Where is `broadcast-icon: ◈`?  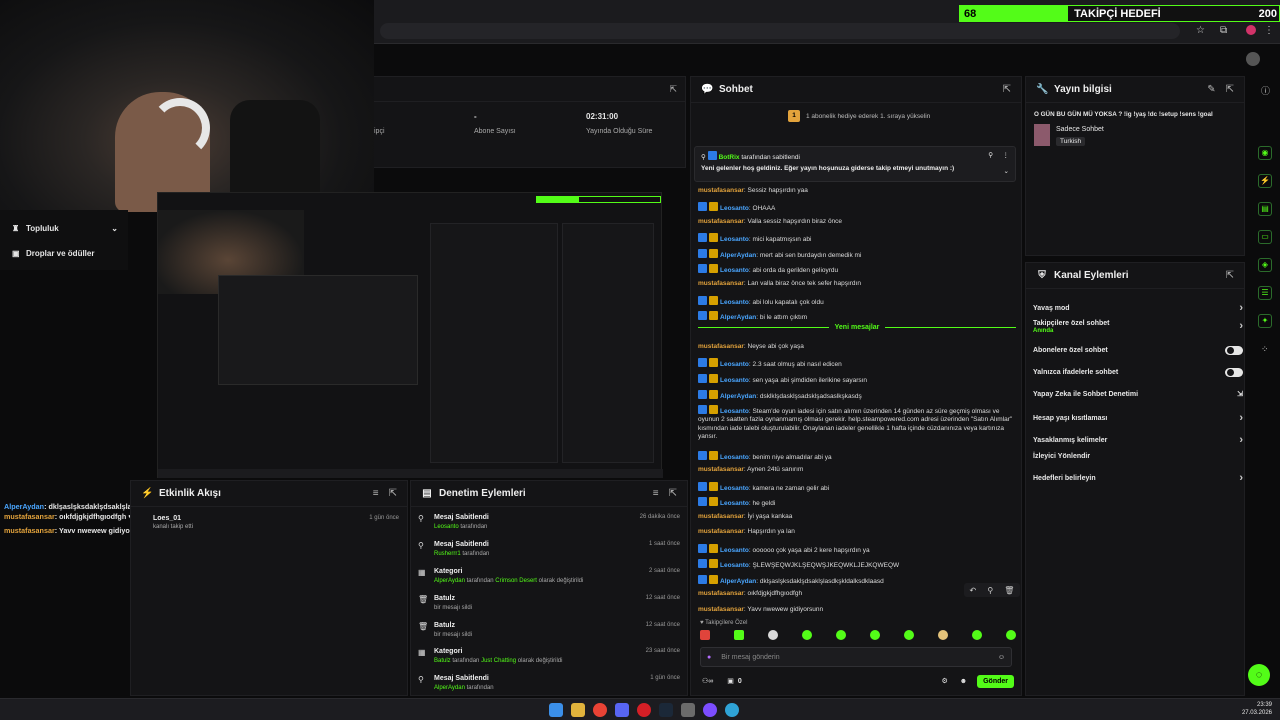 broadcast-icon: ◈ is located at coordinates (1265, 265).